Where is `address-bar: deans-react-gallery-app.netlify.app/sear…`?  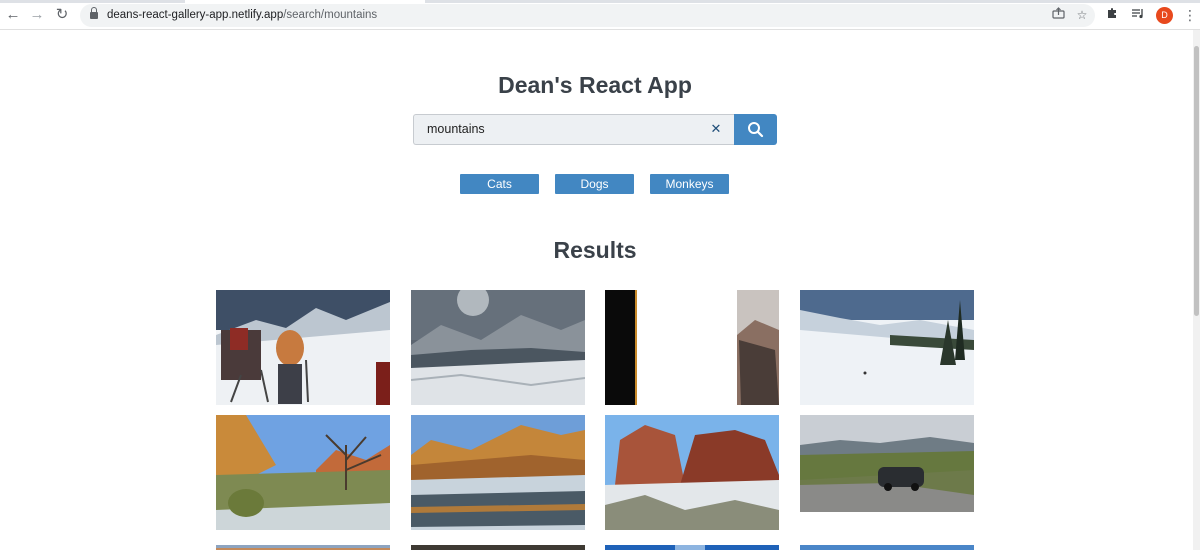 address-bar: deans-react-gallery-app.netlify.app/sear… is located at coordinates (587, 15).